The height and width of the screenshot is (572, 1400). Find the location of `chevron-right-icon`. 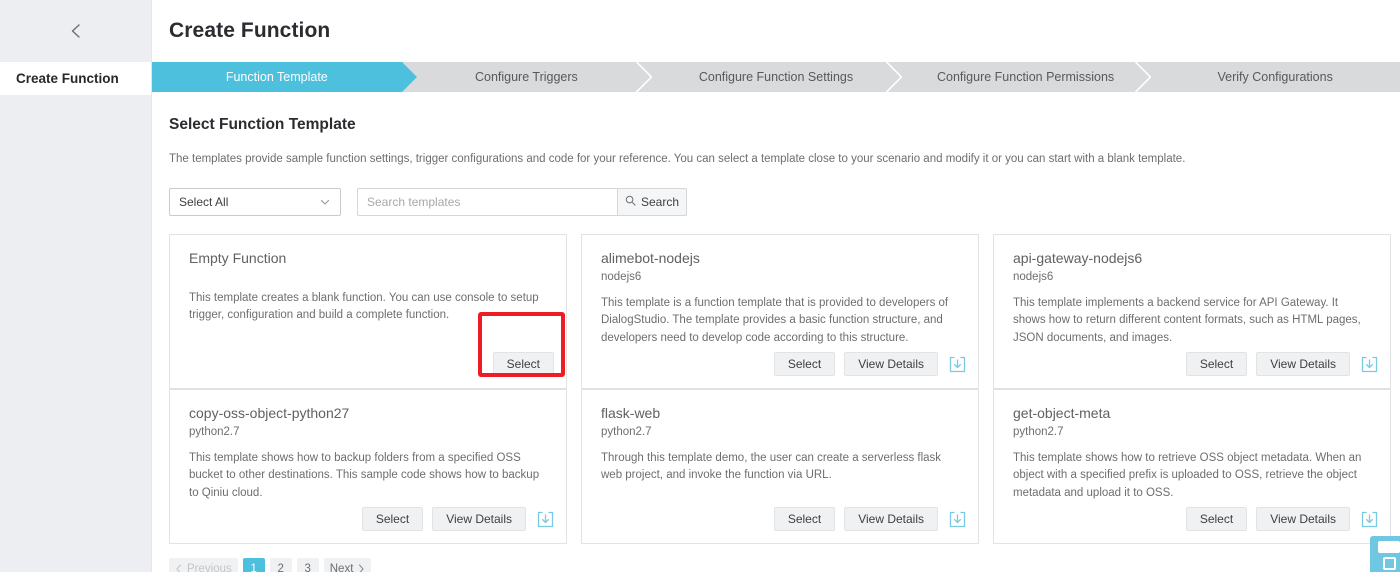

chevron-right-icon is located at coordinates (361, 568).